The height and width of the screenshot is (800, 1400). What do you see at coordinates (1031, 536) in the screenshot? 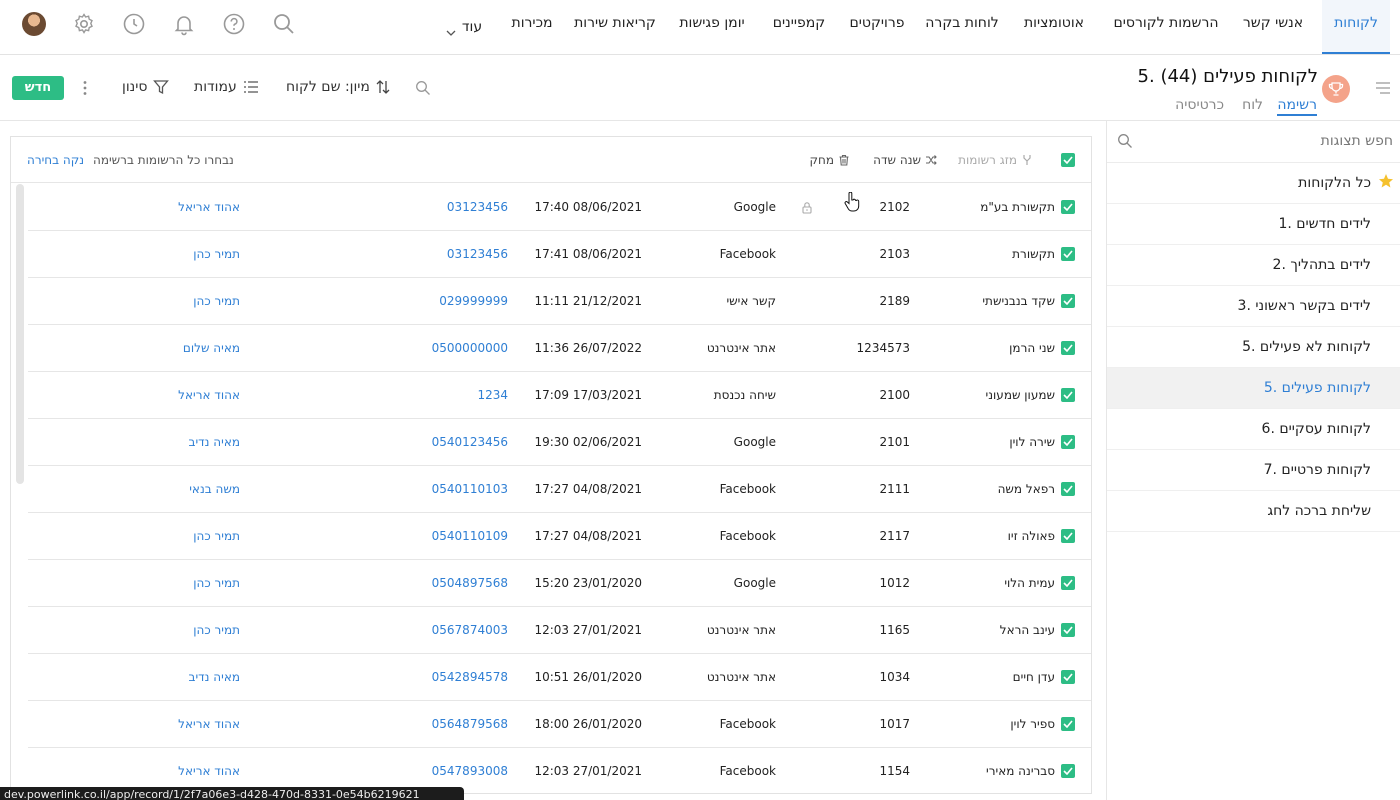
I see `customer-name-cell: פאולה זיו` at bounding box center [1031, 536].